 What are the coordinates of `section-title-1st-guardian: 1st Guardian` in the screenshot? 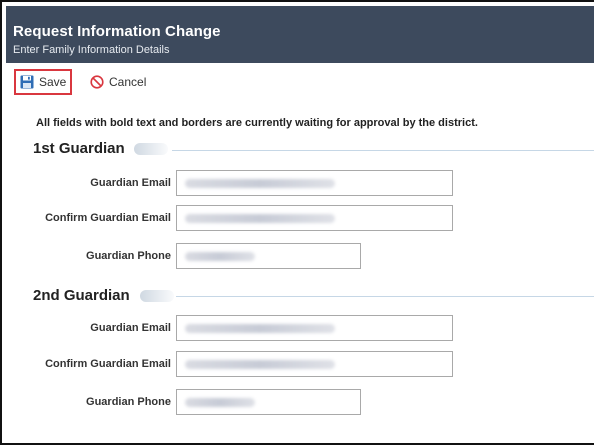 It's located at (79, 148).